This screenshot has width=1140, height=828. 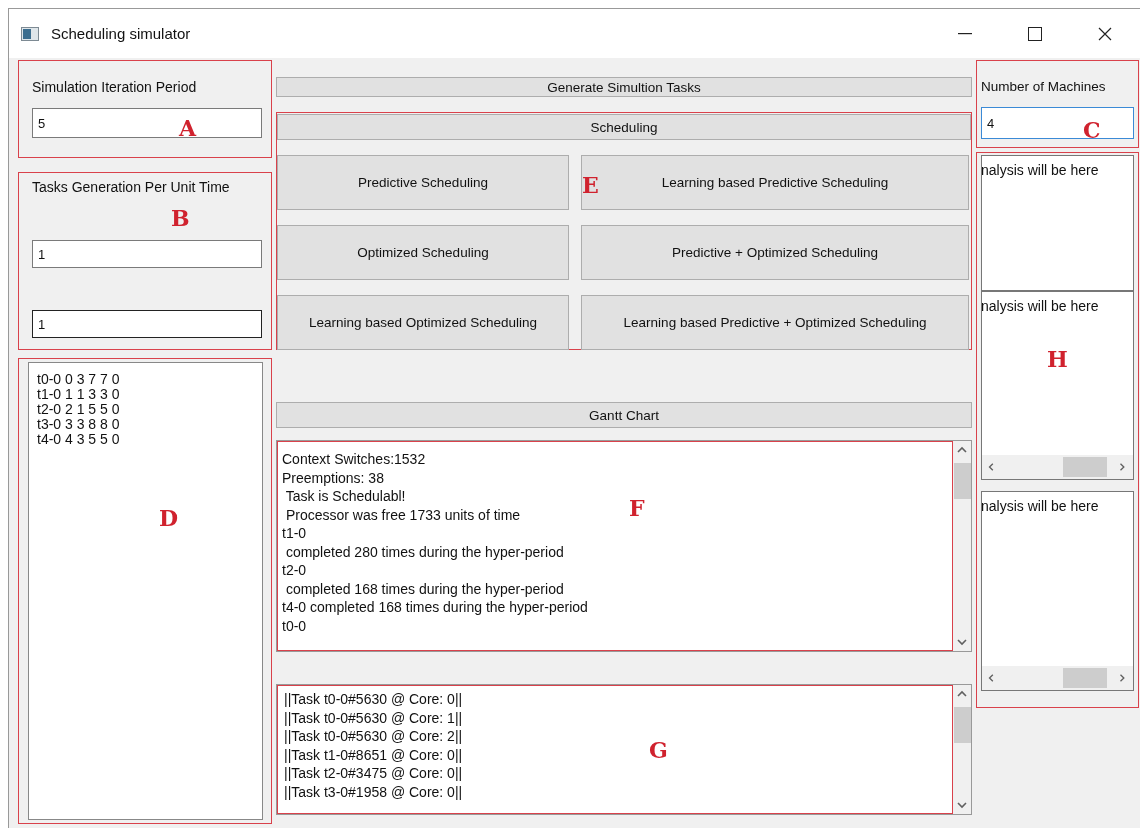 I want to click on list-item: t0-0 0 3 7 7 0, so click(x=78, y=379).